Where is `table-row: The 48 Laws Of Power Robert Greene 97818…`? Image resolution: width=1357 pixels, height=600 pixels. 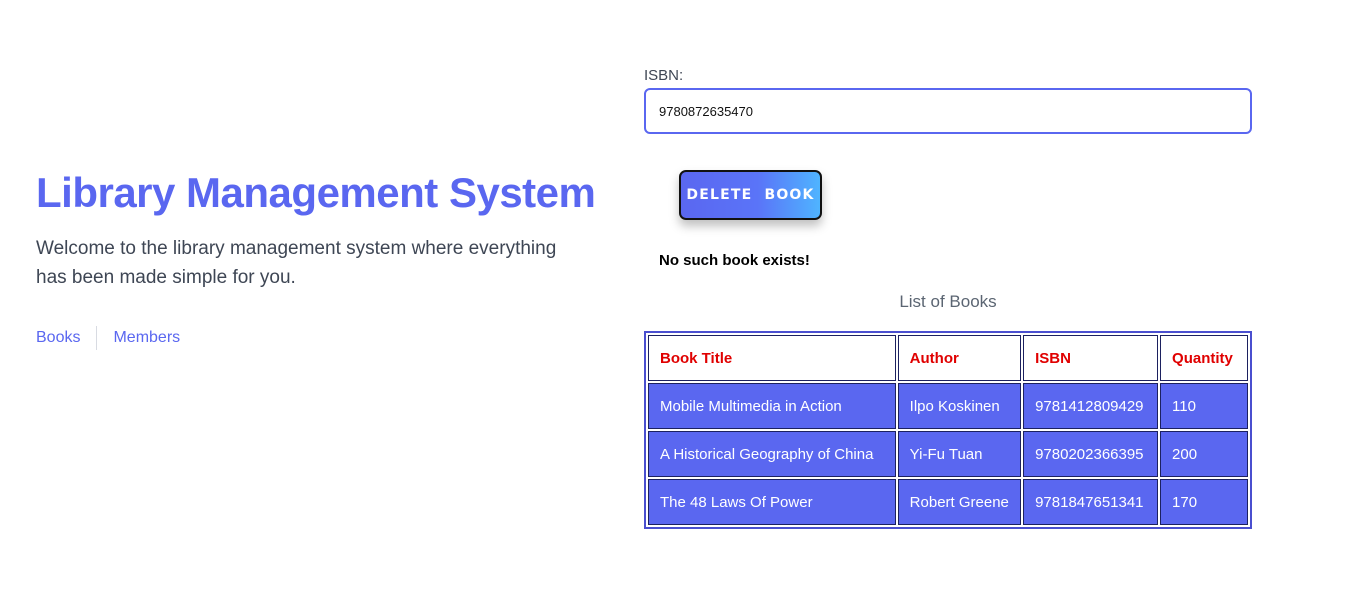
table-row: The 48 Laws Of Power Robert Greene 97818… is located at coordinates (948, 502).